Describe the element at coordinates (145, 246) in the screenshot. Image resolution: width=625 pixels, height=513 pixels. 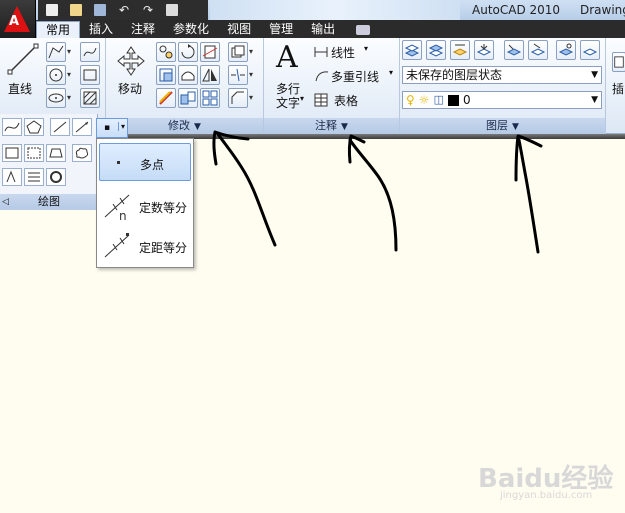
I see `menu-item-measure: 定距等分` at that location.